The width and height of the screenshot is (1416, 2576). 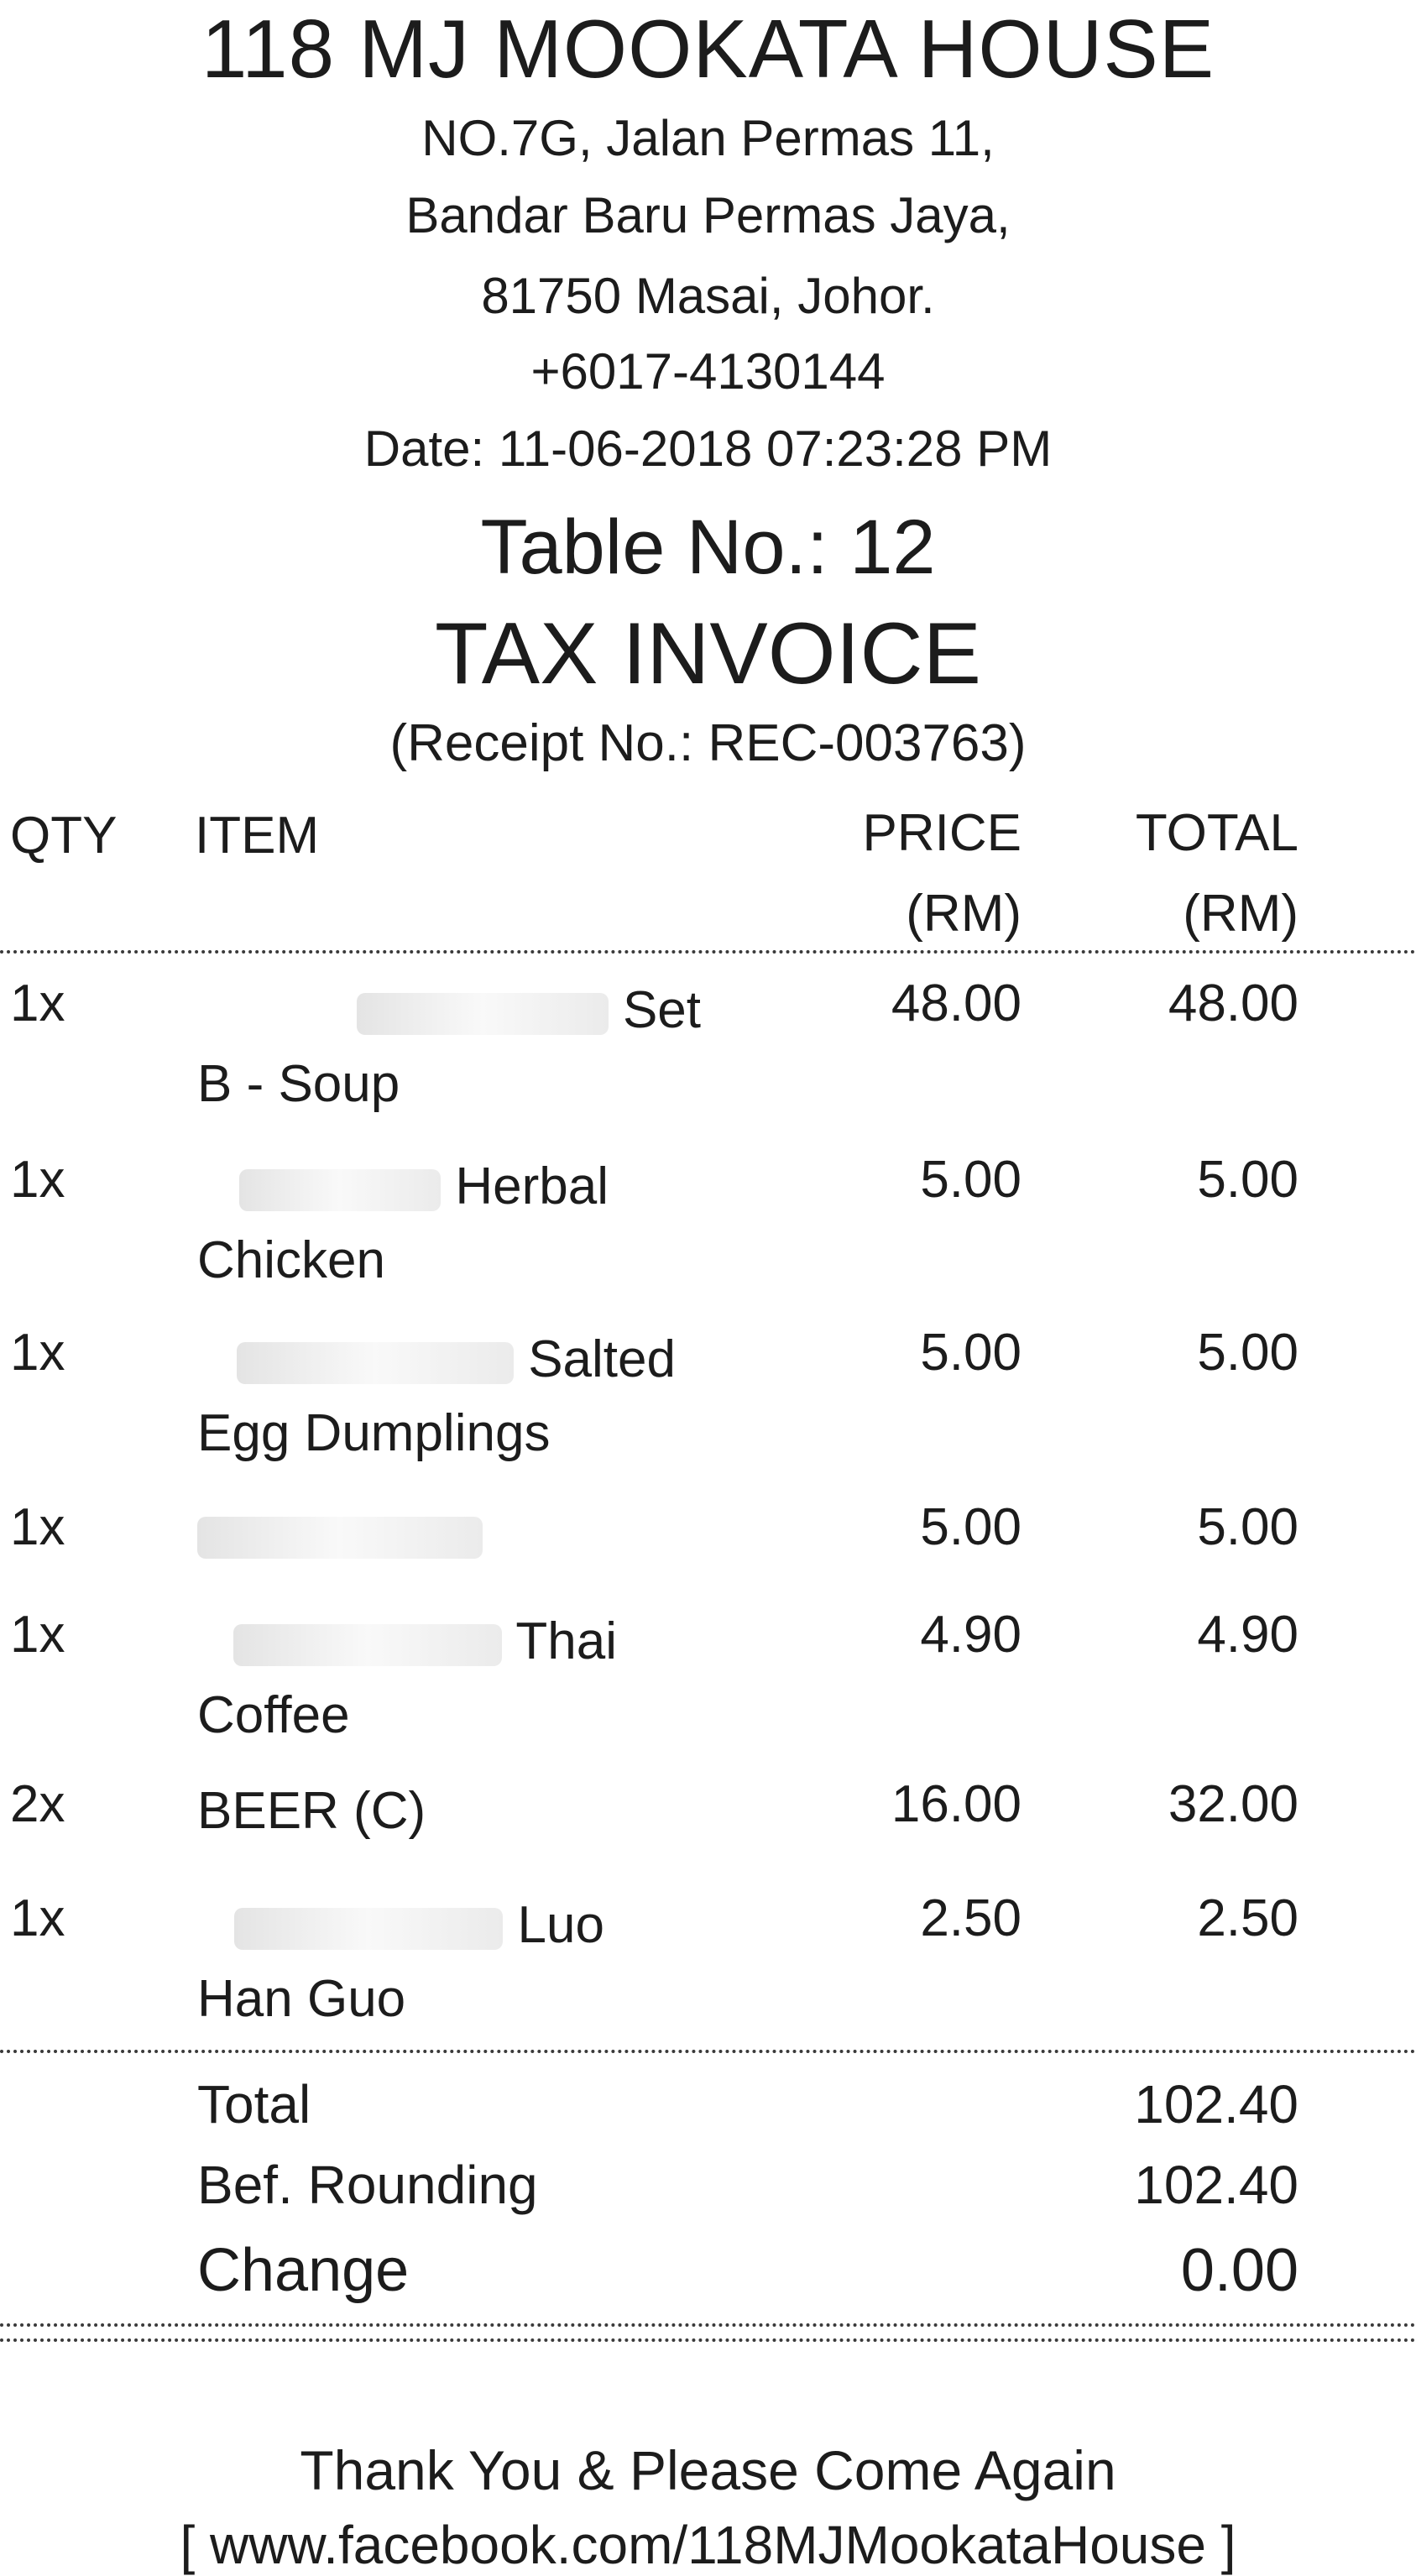 I want to click on total-value: 102.40, so click(x=1216, y=2104).